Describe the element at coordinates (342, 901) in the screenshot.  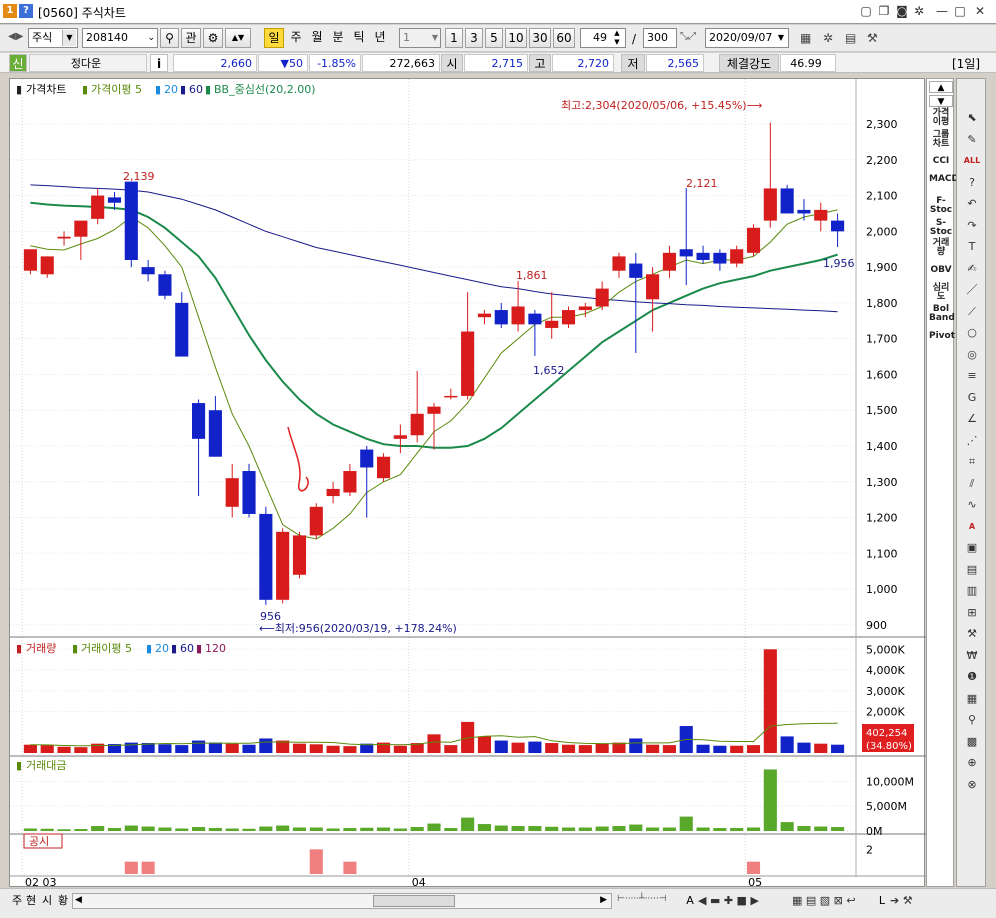
I see `horizontal-scrollbar: ◀ ▶` at that location.